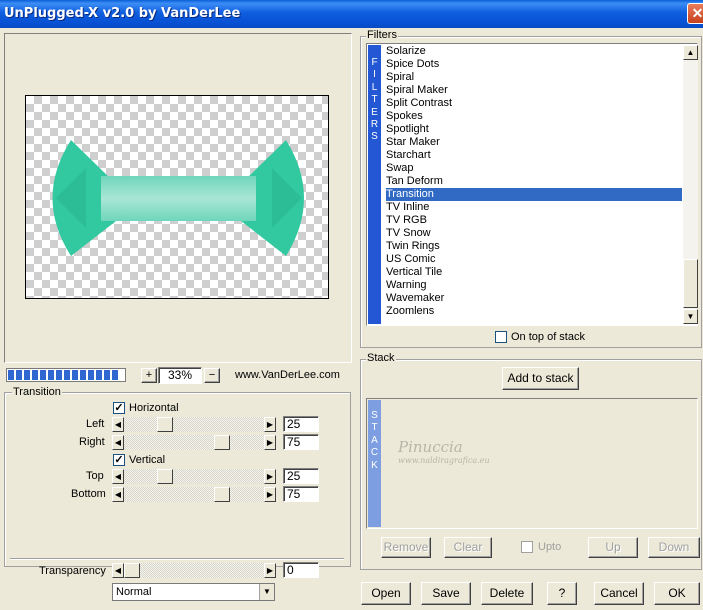  What do you see at coordinates (374, 463) in the screenshot?
I see `stack-side-label: STACK` at bounding box center [374, 463].